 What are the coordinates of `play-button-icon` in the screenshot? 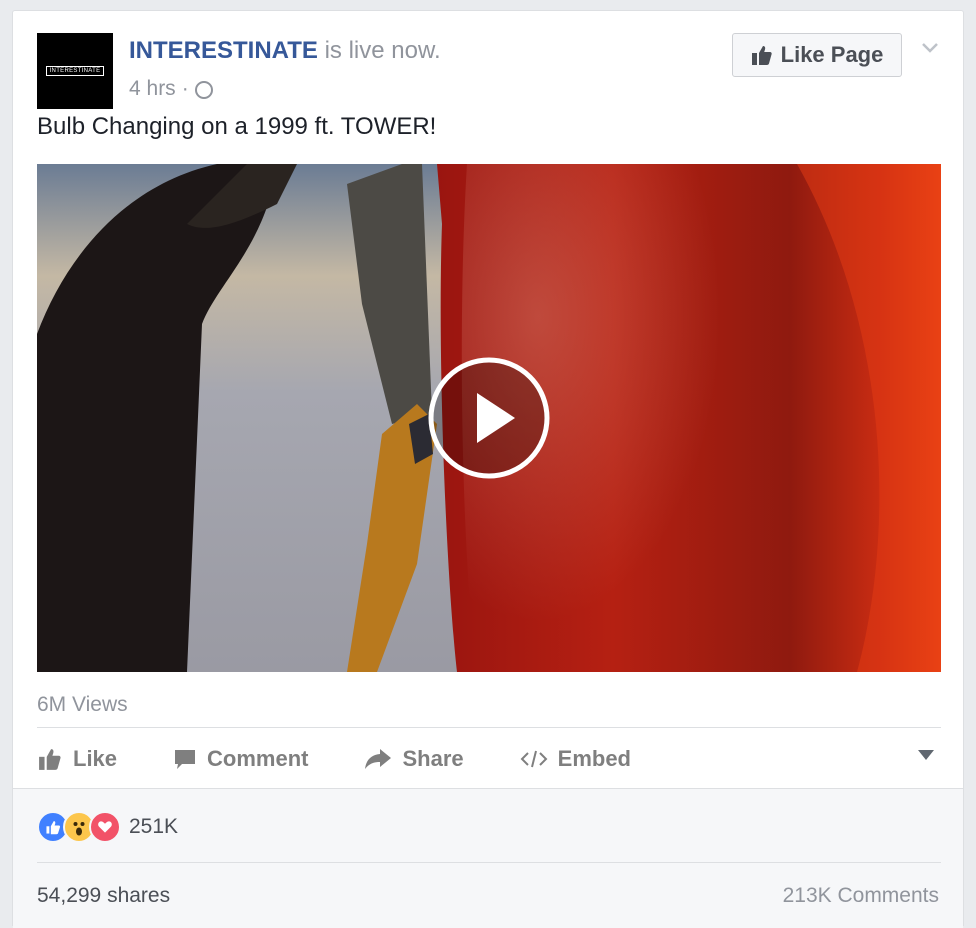 It's located at (489, 418).